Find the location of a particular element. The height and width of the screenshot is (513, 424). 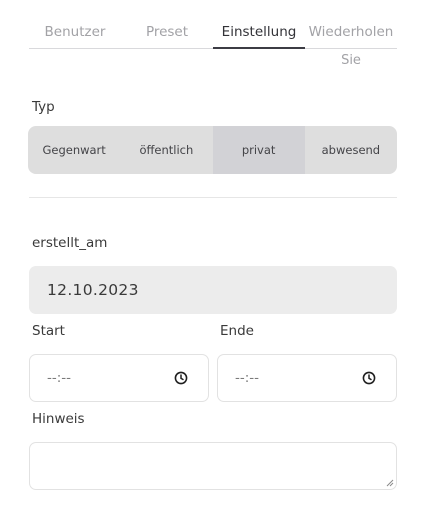

end-label: Ende is located at coordinates (237, 331).